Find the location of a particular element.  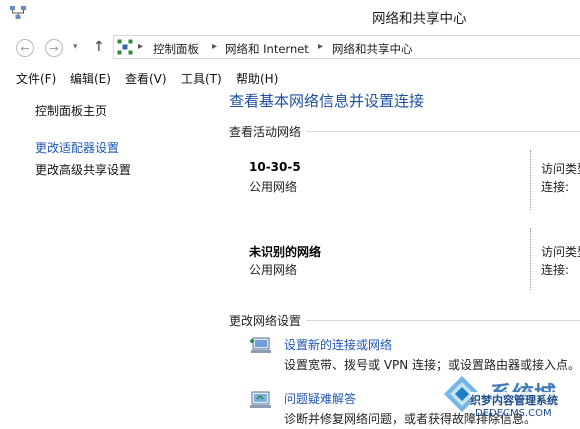

menu-help: 帮助(H) is located at coordinates (257, 78).